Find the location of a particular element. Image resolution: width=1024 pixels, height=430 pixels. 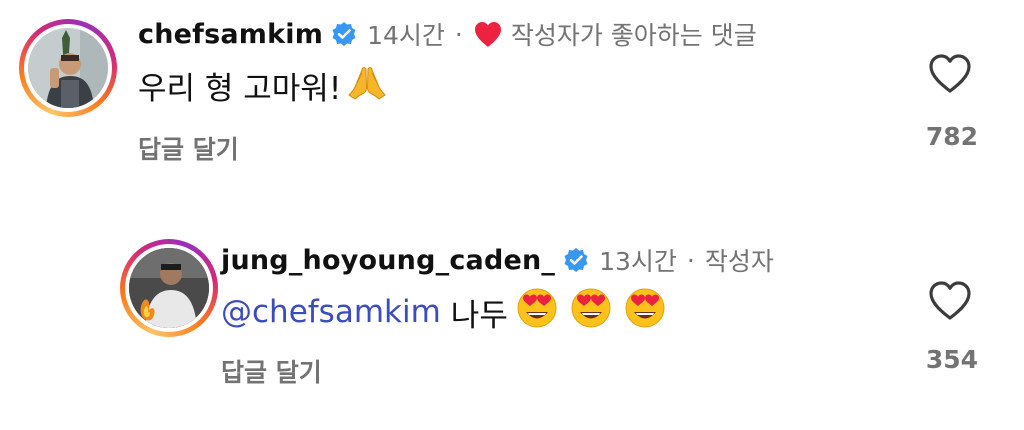

comment-text: @chefsamkim 나두 is located at coordinates (443, 312).